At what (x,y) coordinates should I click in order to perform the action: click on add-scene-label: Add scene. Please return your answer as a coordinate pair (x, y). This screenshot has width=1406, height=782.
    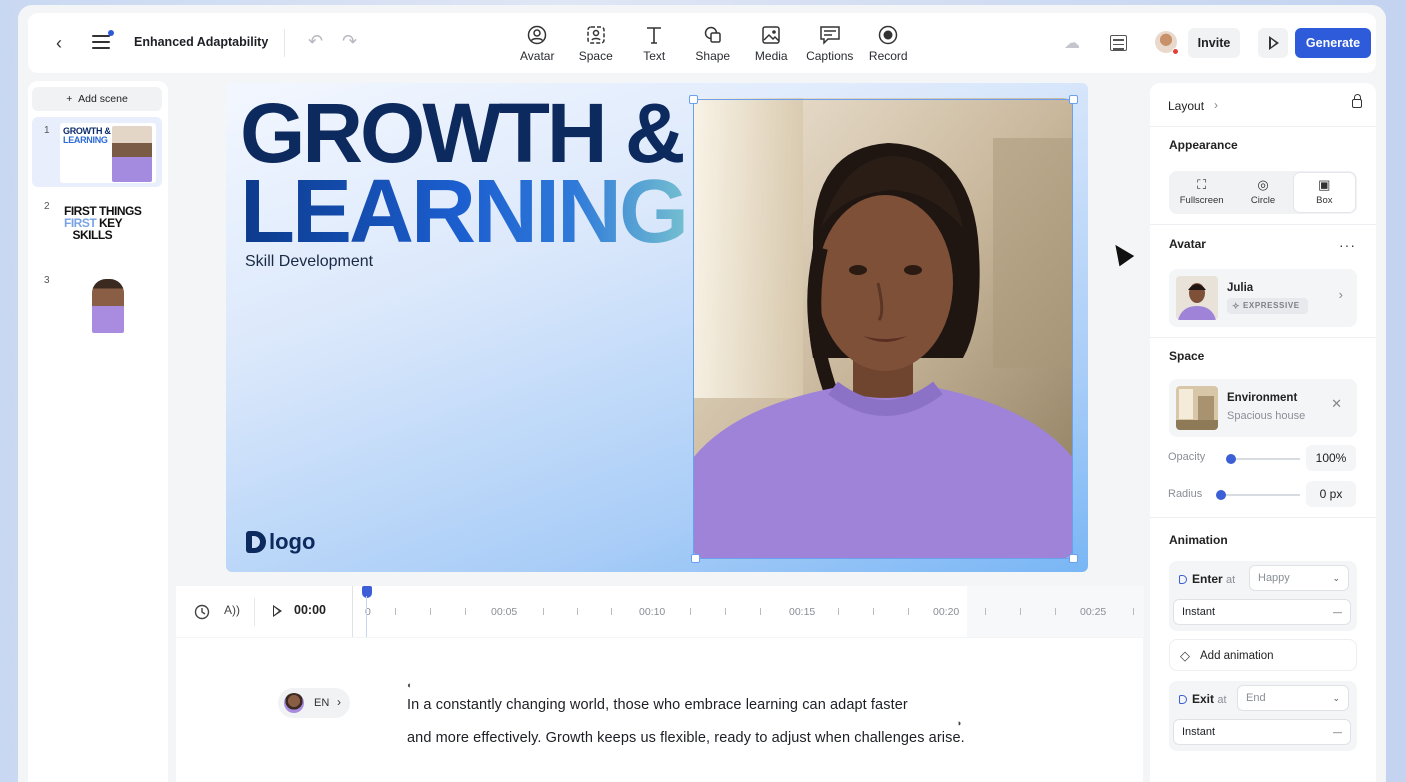
    Looking at the image, I should click on (103, 99).